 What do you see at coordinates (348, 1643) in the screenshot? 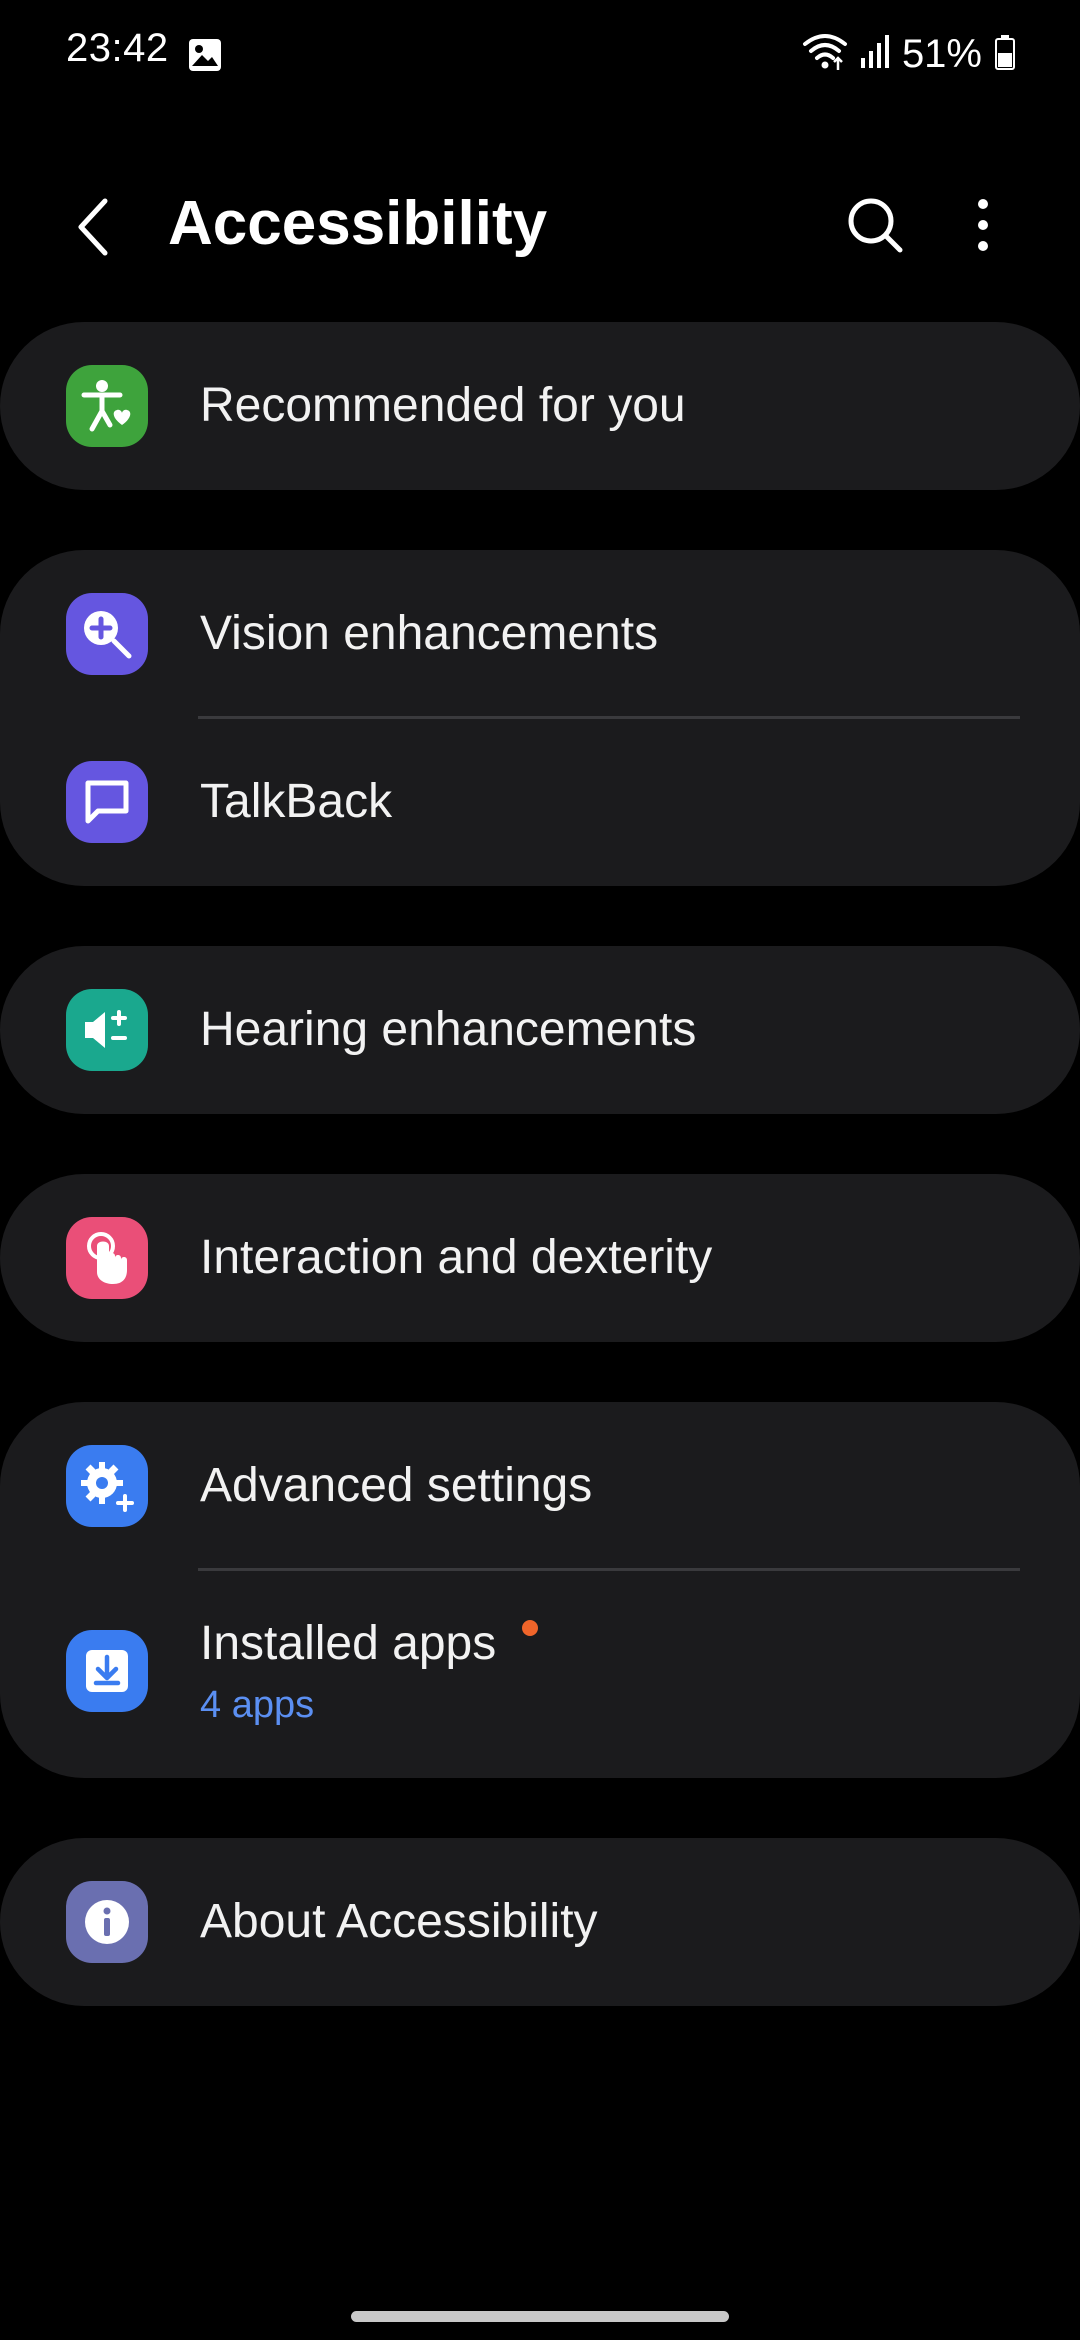
I see `menu-item-label: Installed apps` at bounding box center [348, 1643].